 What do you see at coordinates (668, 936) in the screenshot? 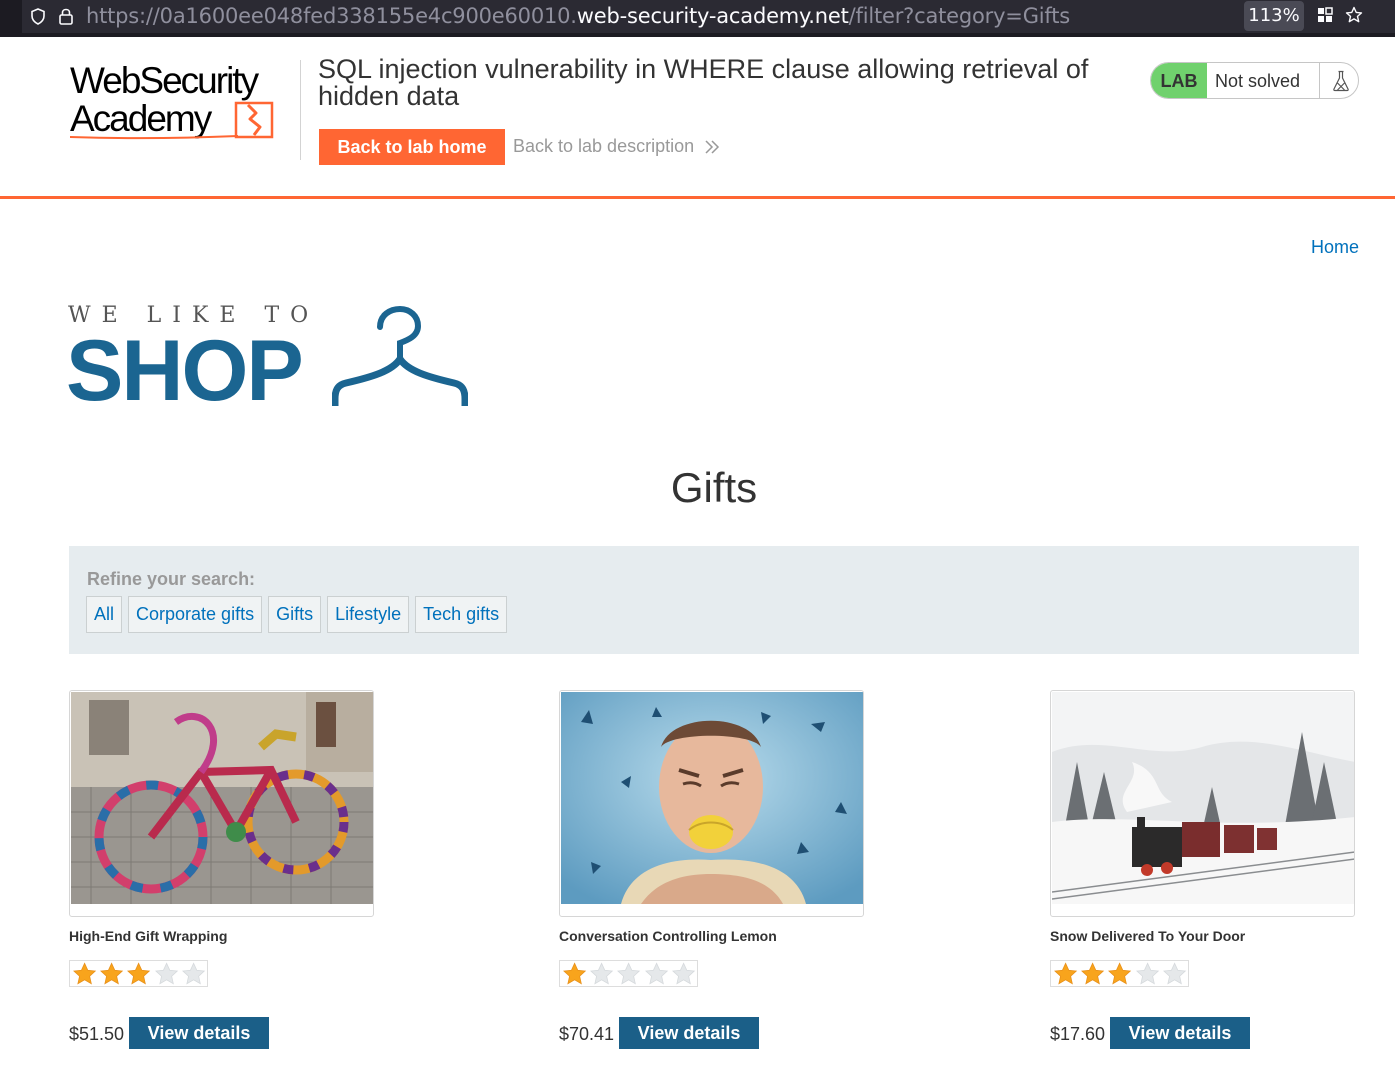
I see `product-name: Conversation Controlling Lemon` at bounding box center [668, 936].